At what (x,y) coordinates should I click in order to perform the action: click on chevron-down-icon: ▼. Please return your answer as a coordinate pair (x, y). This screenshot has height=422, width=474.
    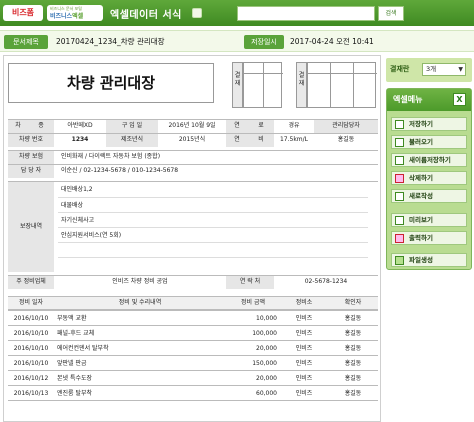
    Looking at the image, I should click on (460, 69).